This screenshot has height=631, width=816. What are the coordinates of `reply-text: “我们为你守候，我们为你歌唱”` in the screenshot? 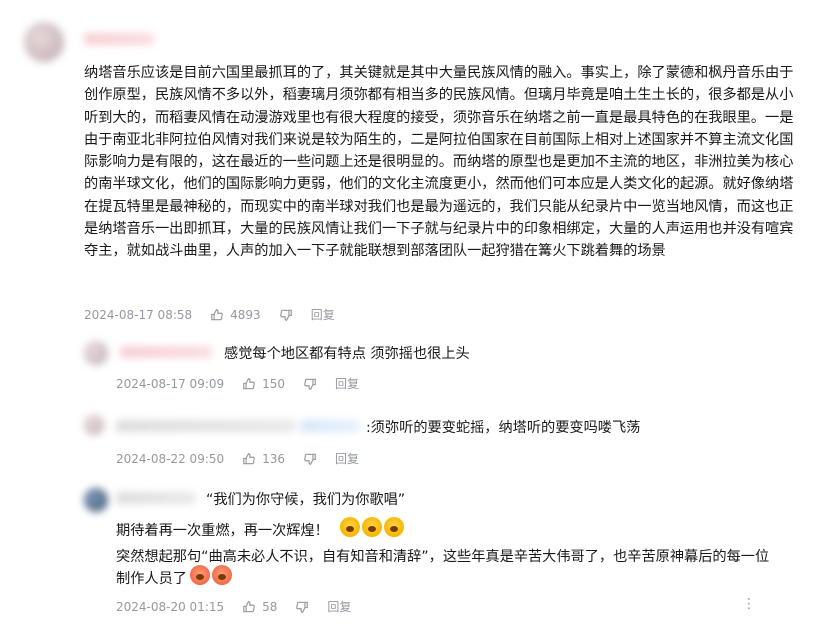 It's located at (306, 500).